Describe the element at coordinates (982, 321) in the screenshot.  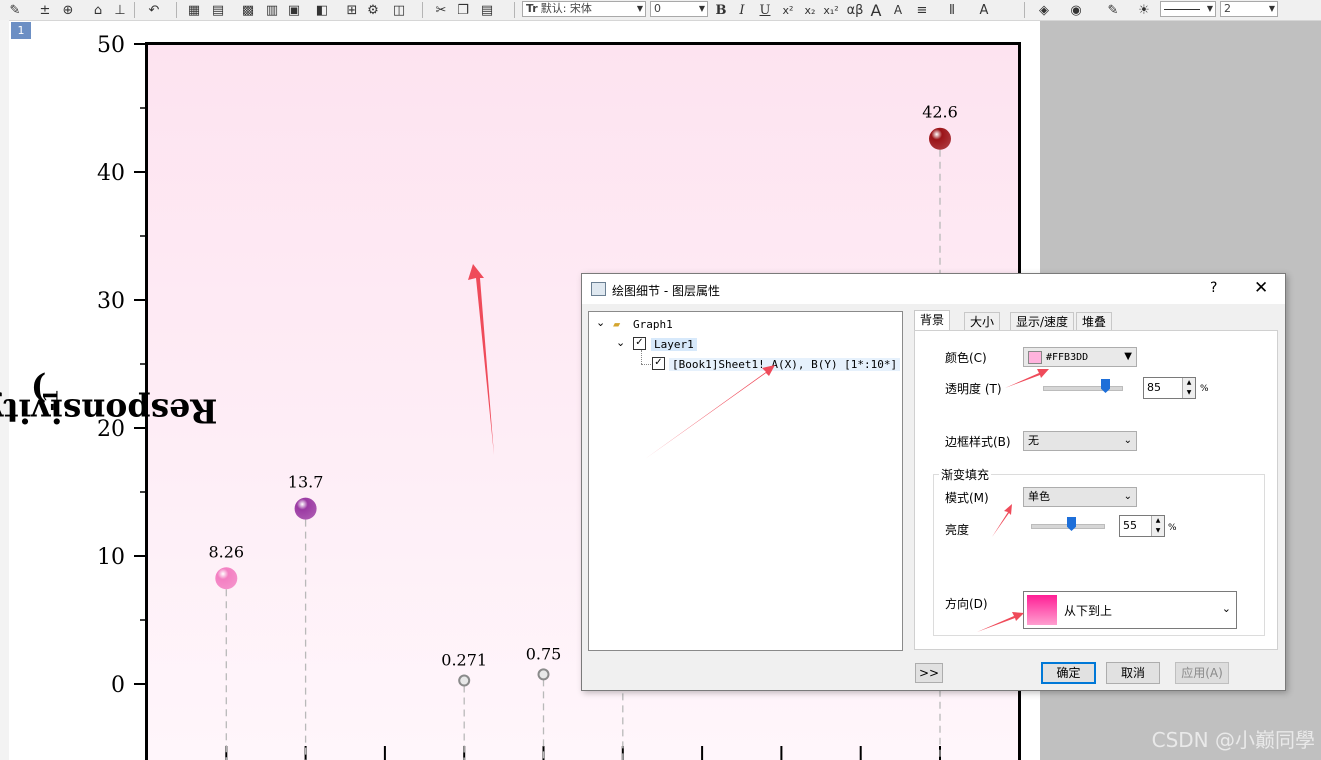
I see `tab-size: 大小` at that location.